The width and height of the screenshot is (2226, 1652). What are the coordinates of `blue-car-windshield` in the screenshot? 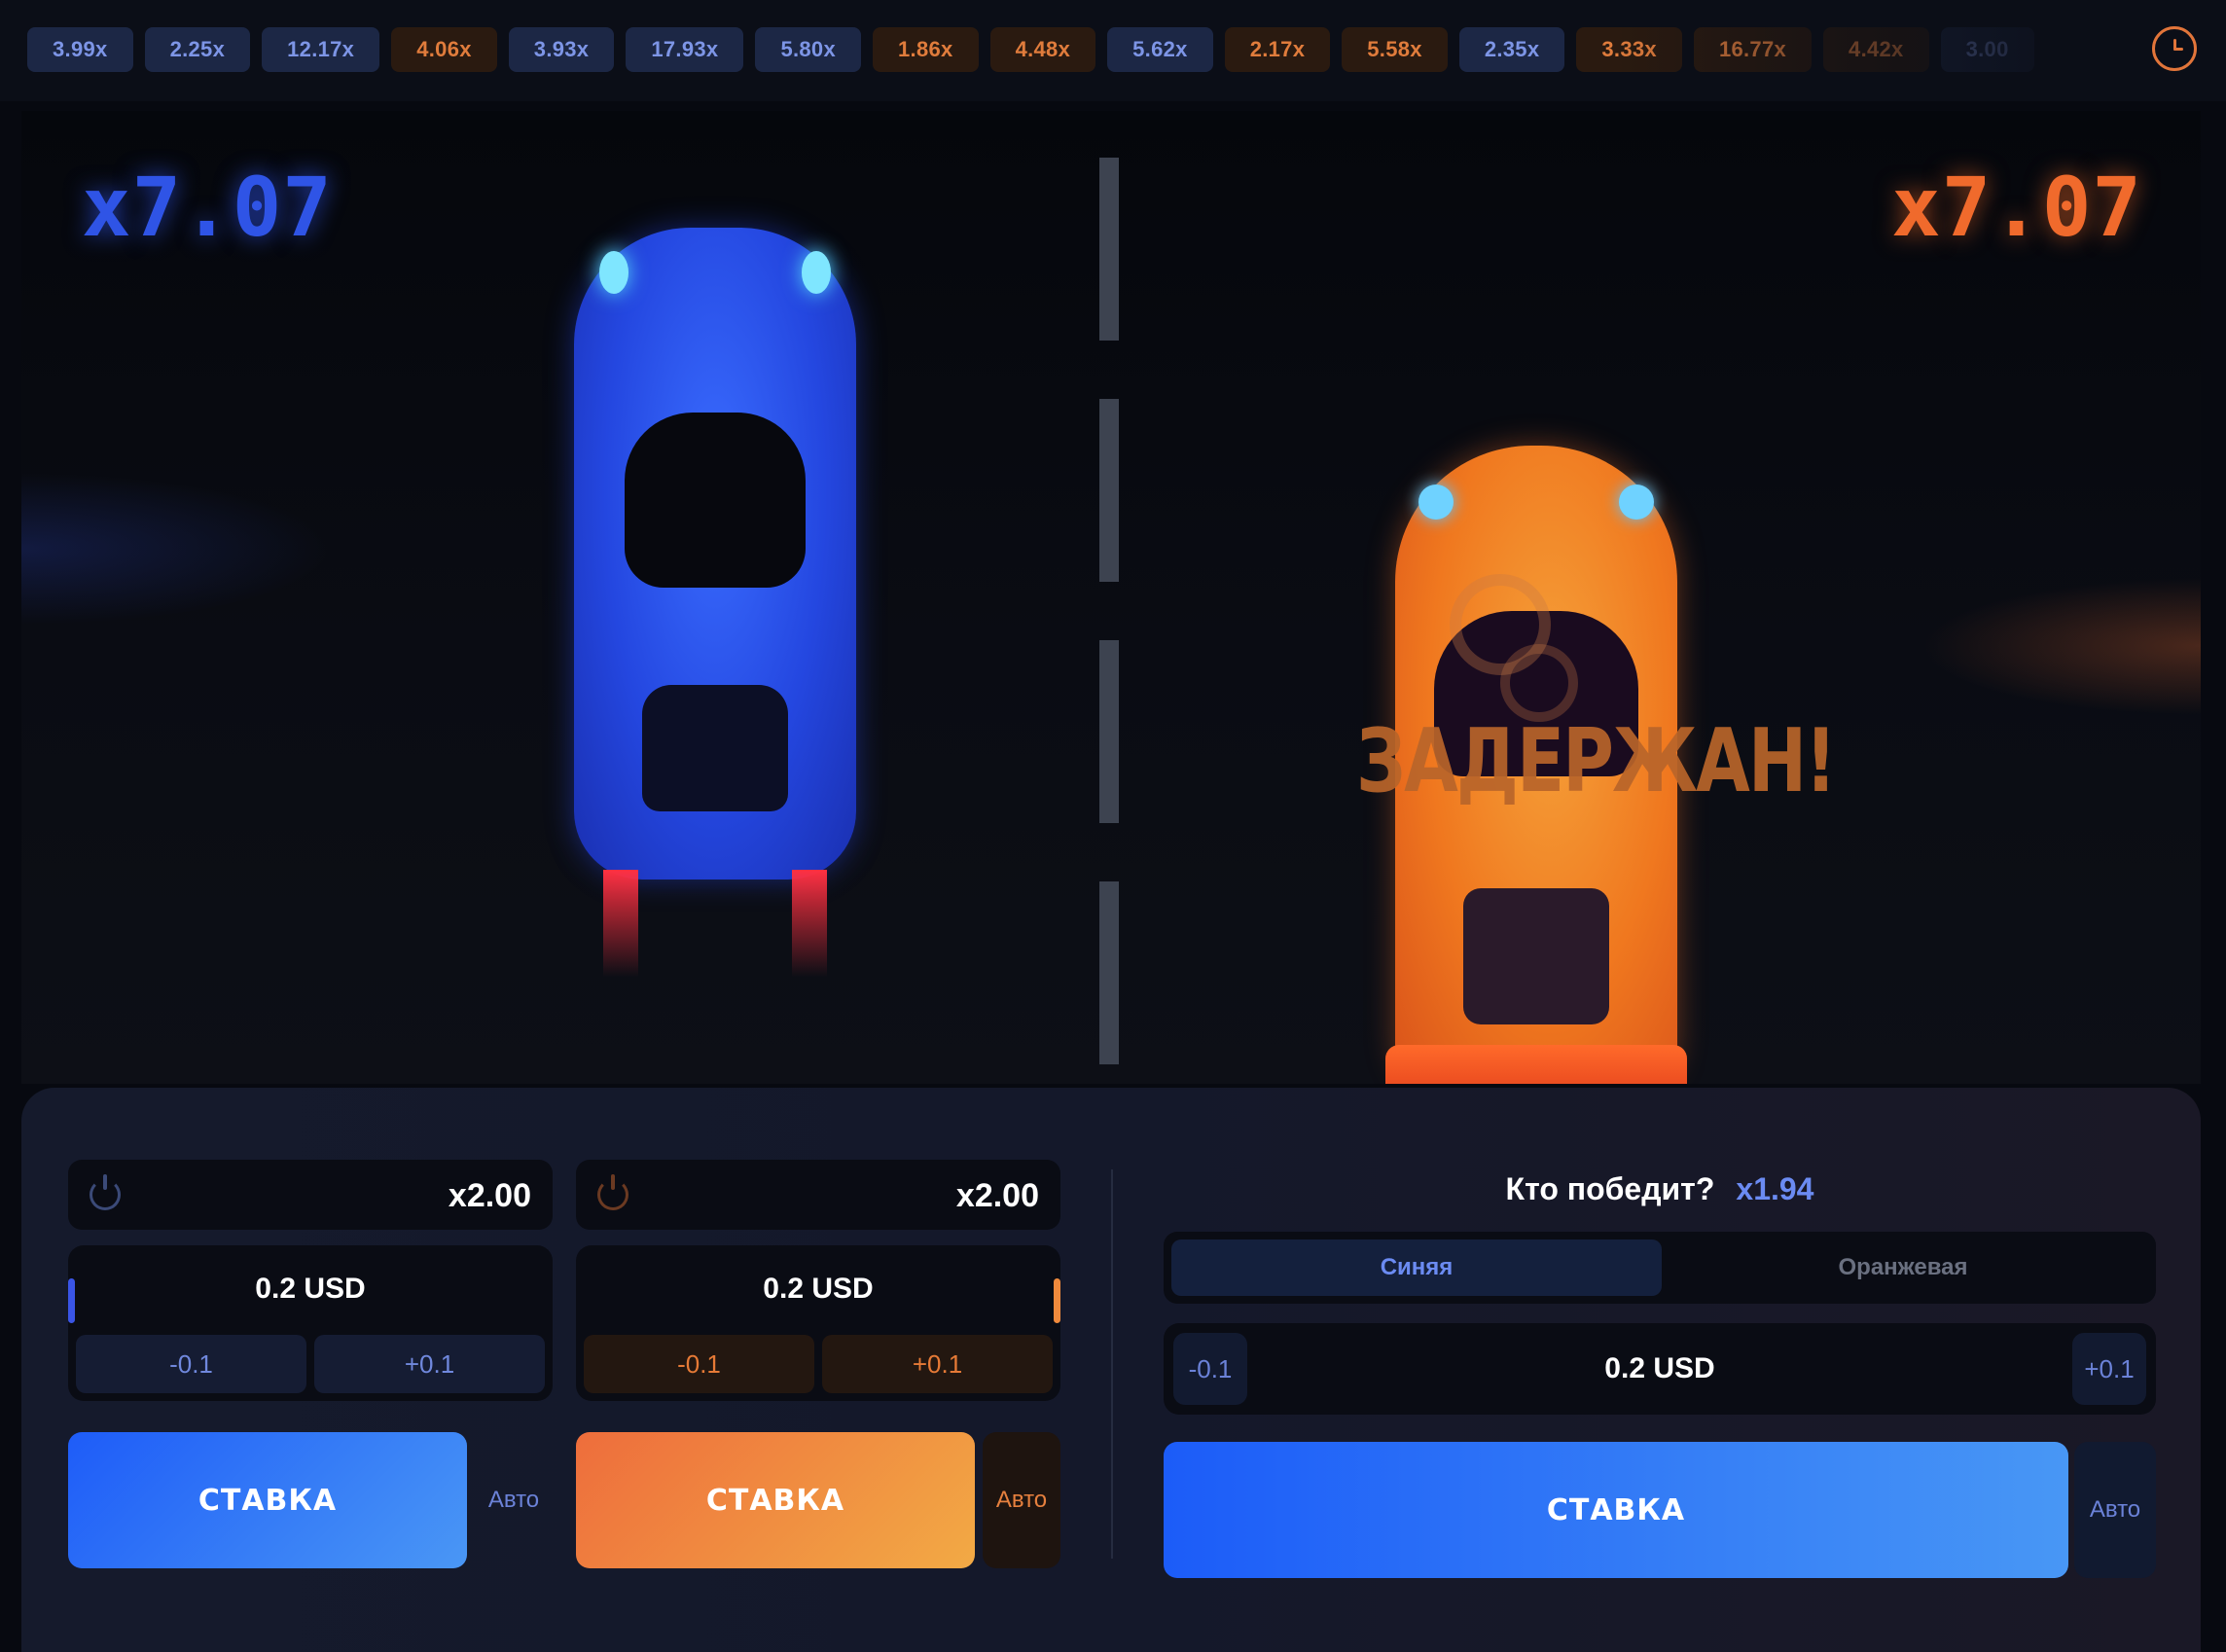 It's located at (715, 500).